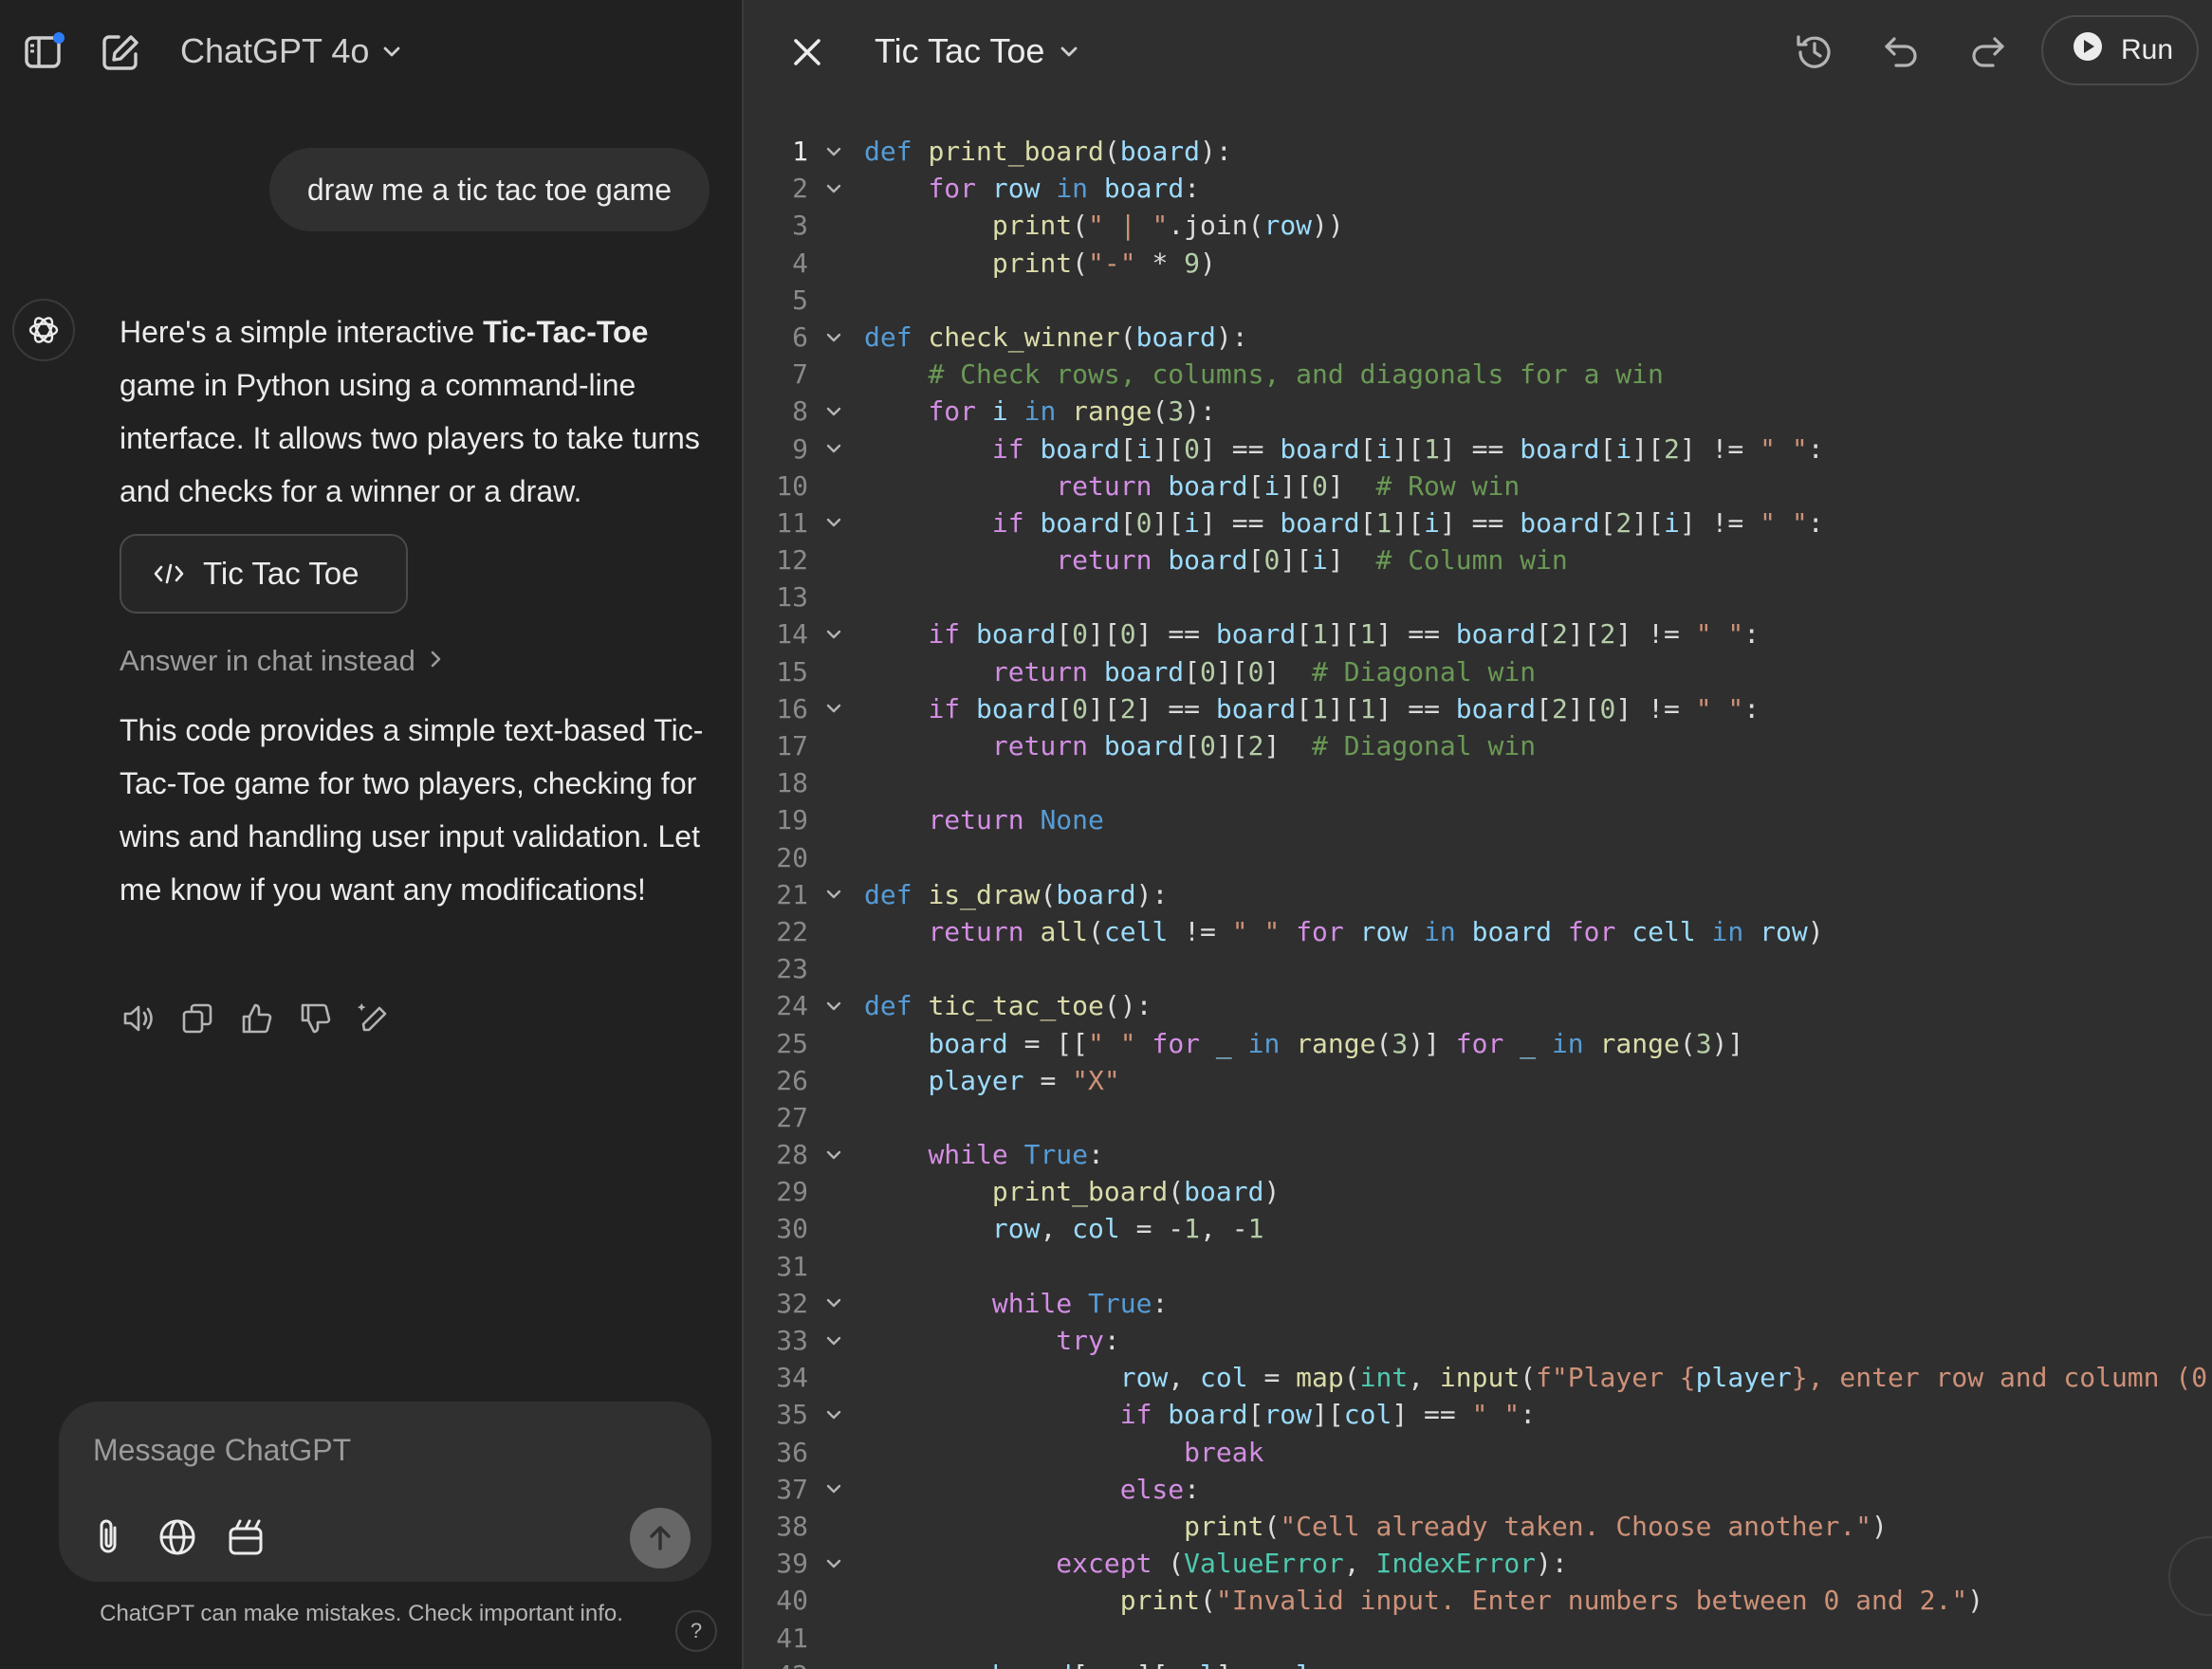 This screenshot has height=1669, width=2212. I want to click on code-text: player = "X", so click(1024, 1080).